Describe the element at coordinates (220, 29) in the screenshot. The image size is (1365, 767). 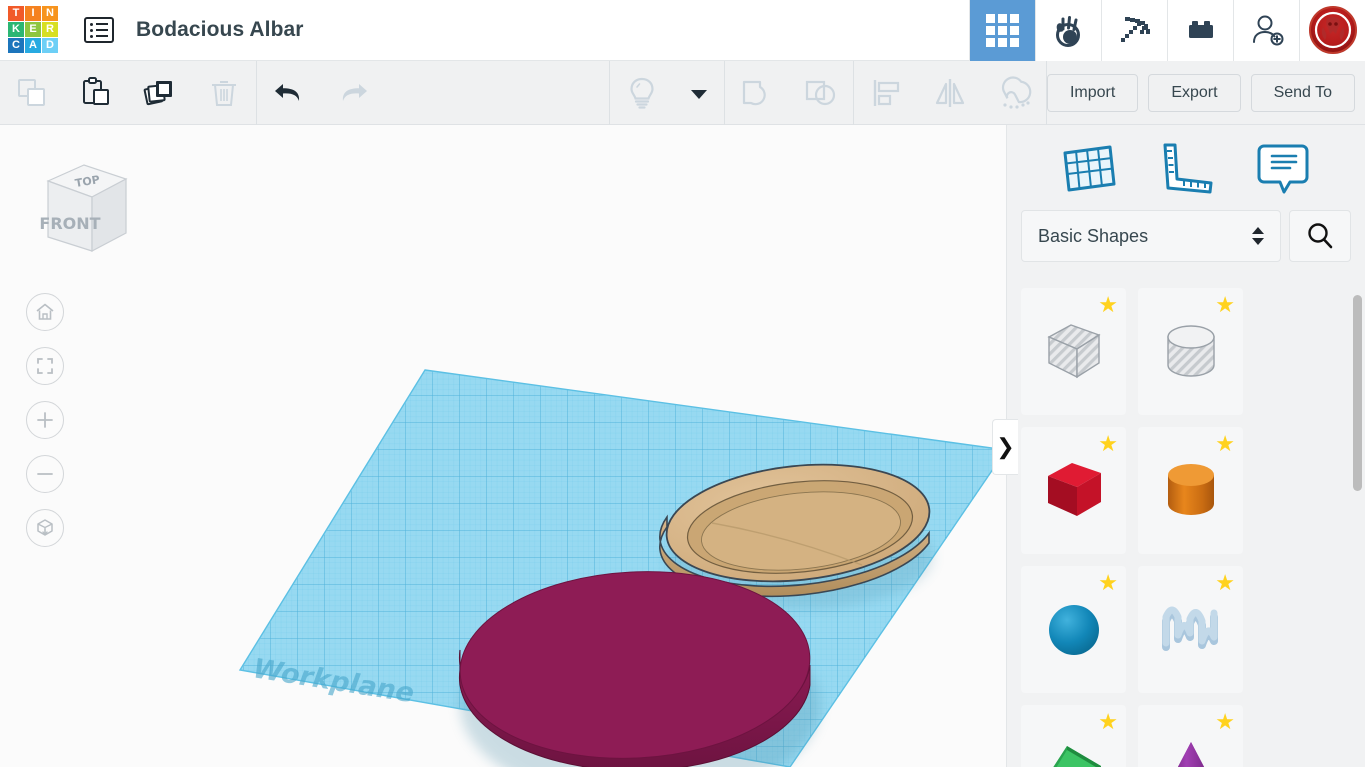
I see `page-title: Bodacious Albar` at that location.